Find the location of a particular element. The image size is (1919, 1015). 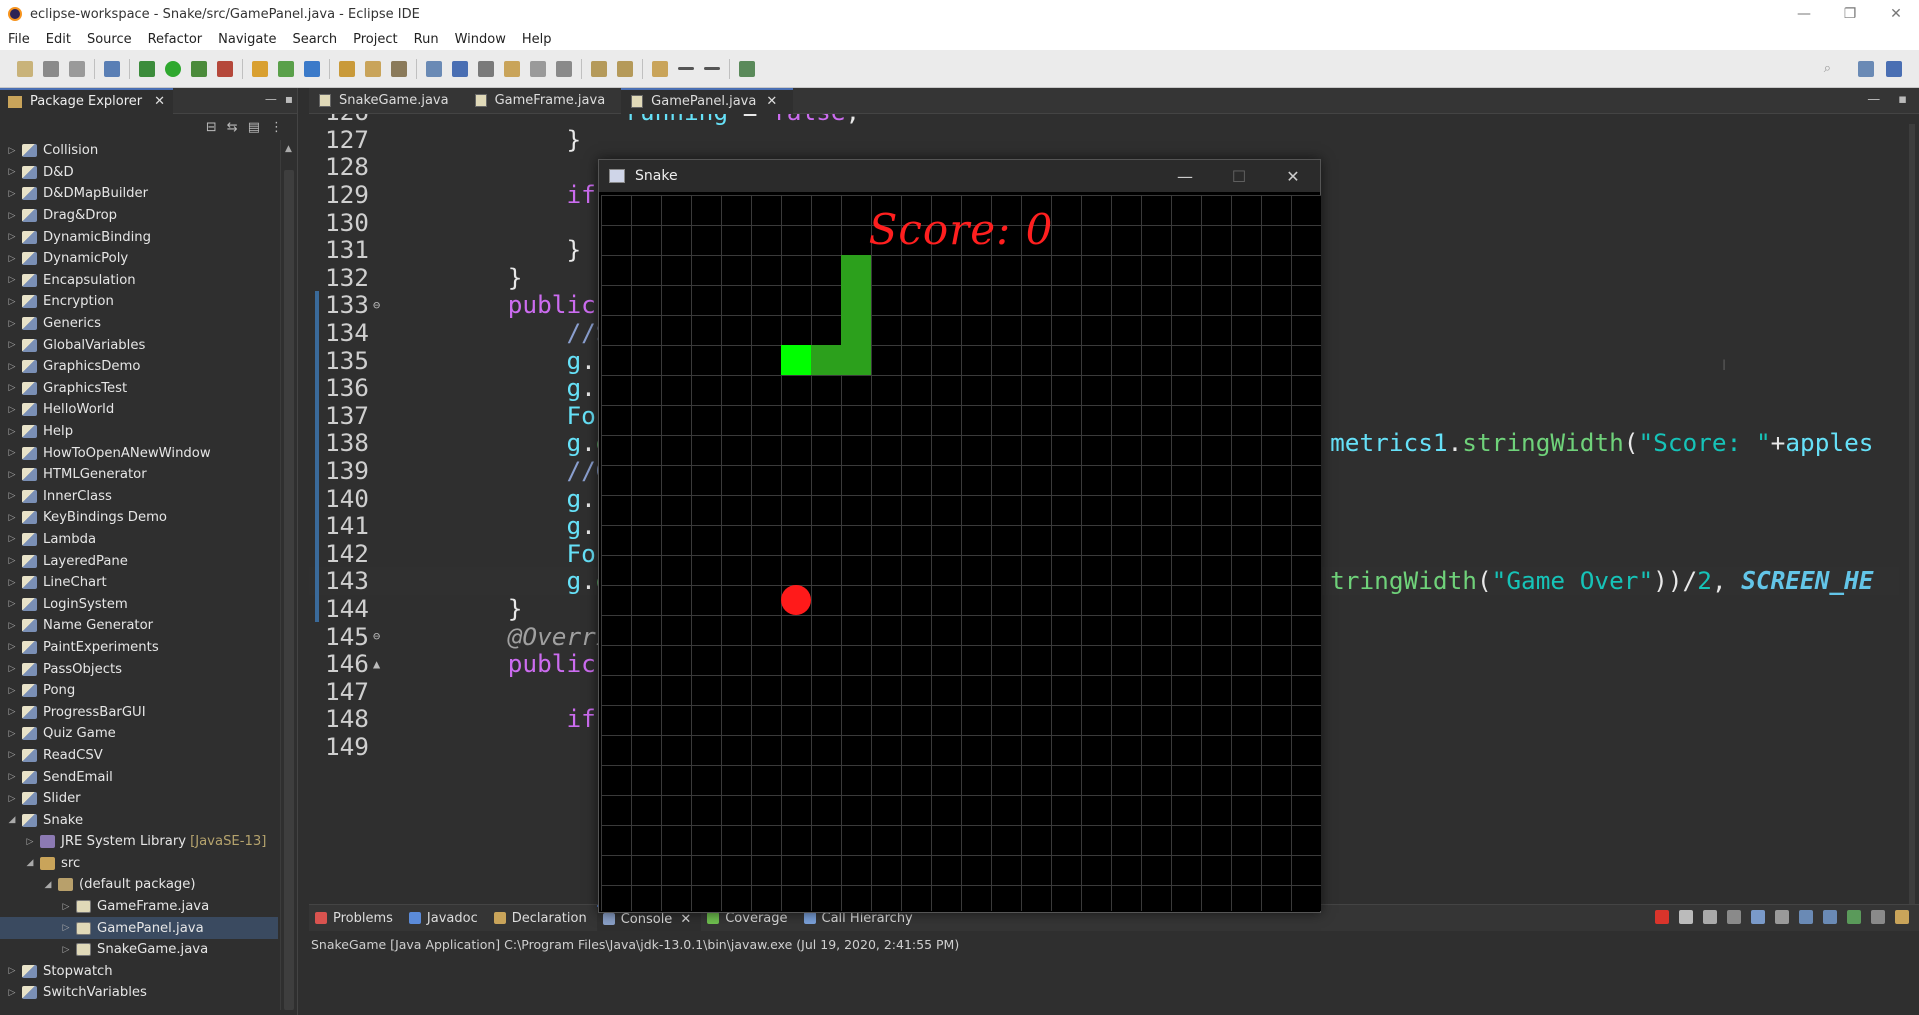

tree-scrollbar-thumb is located at coordinates (289, 590).